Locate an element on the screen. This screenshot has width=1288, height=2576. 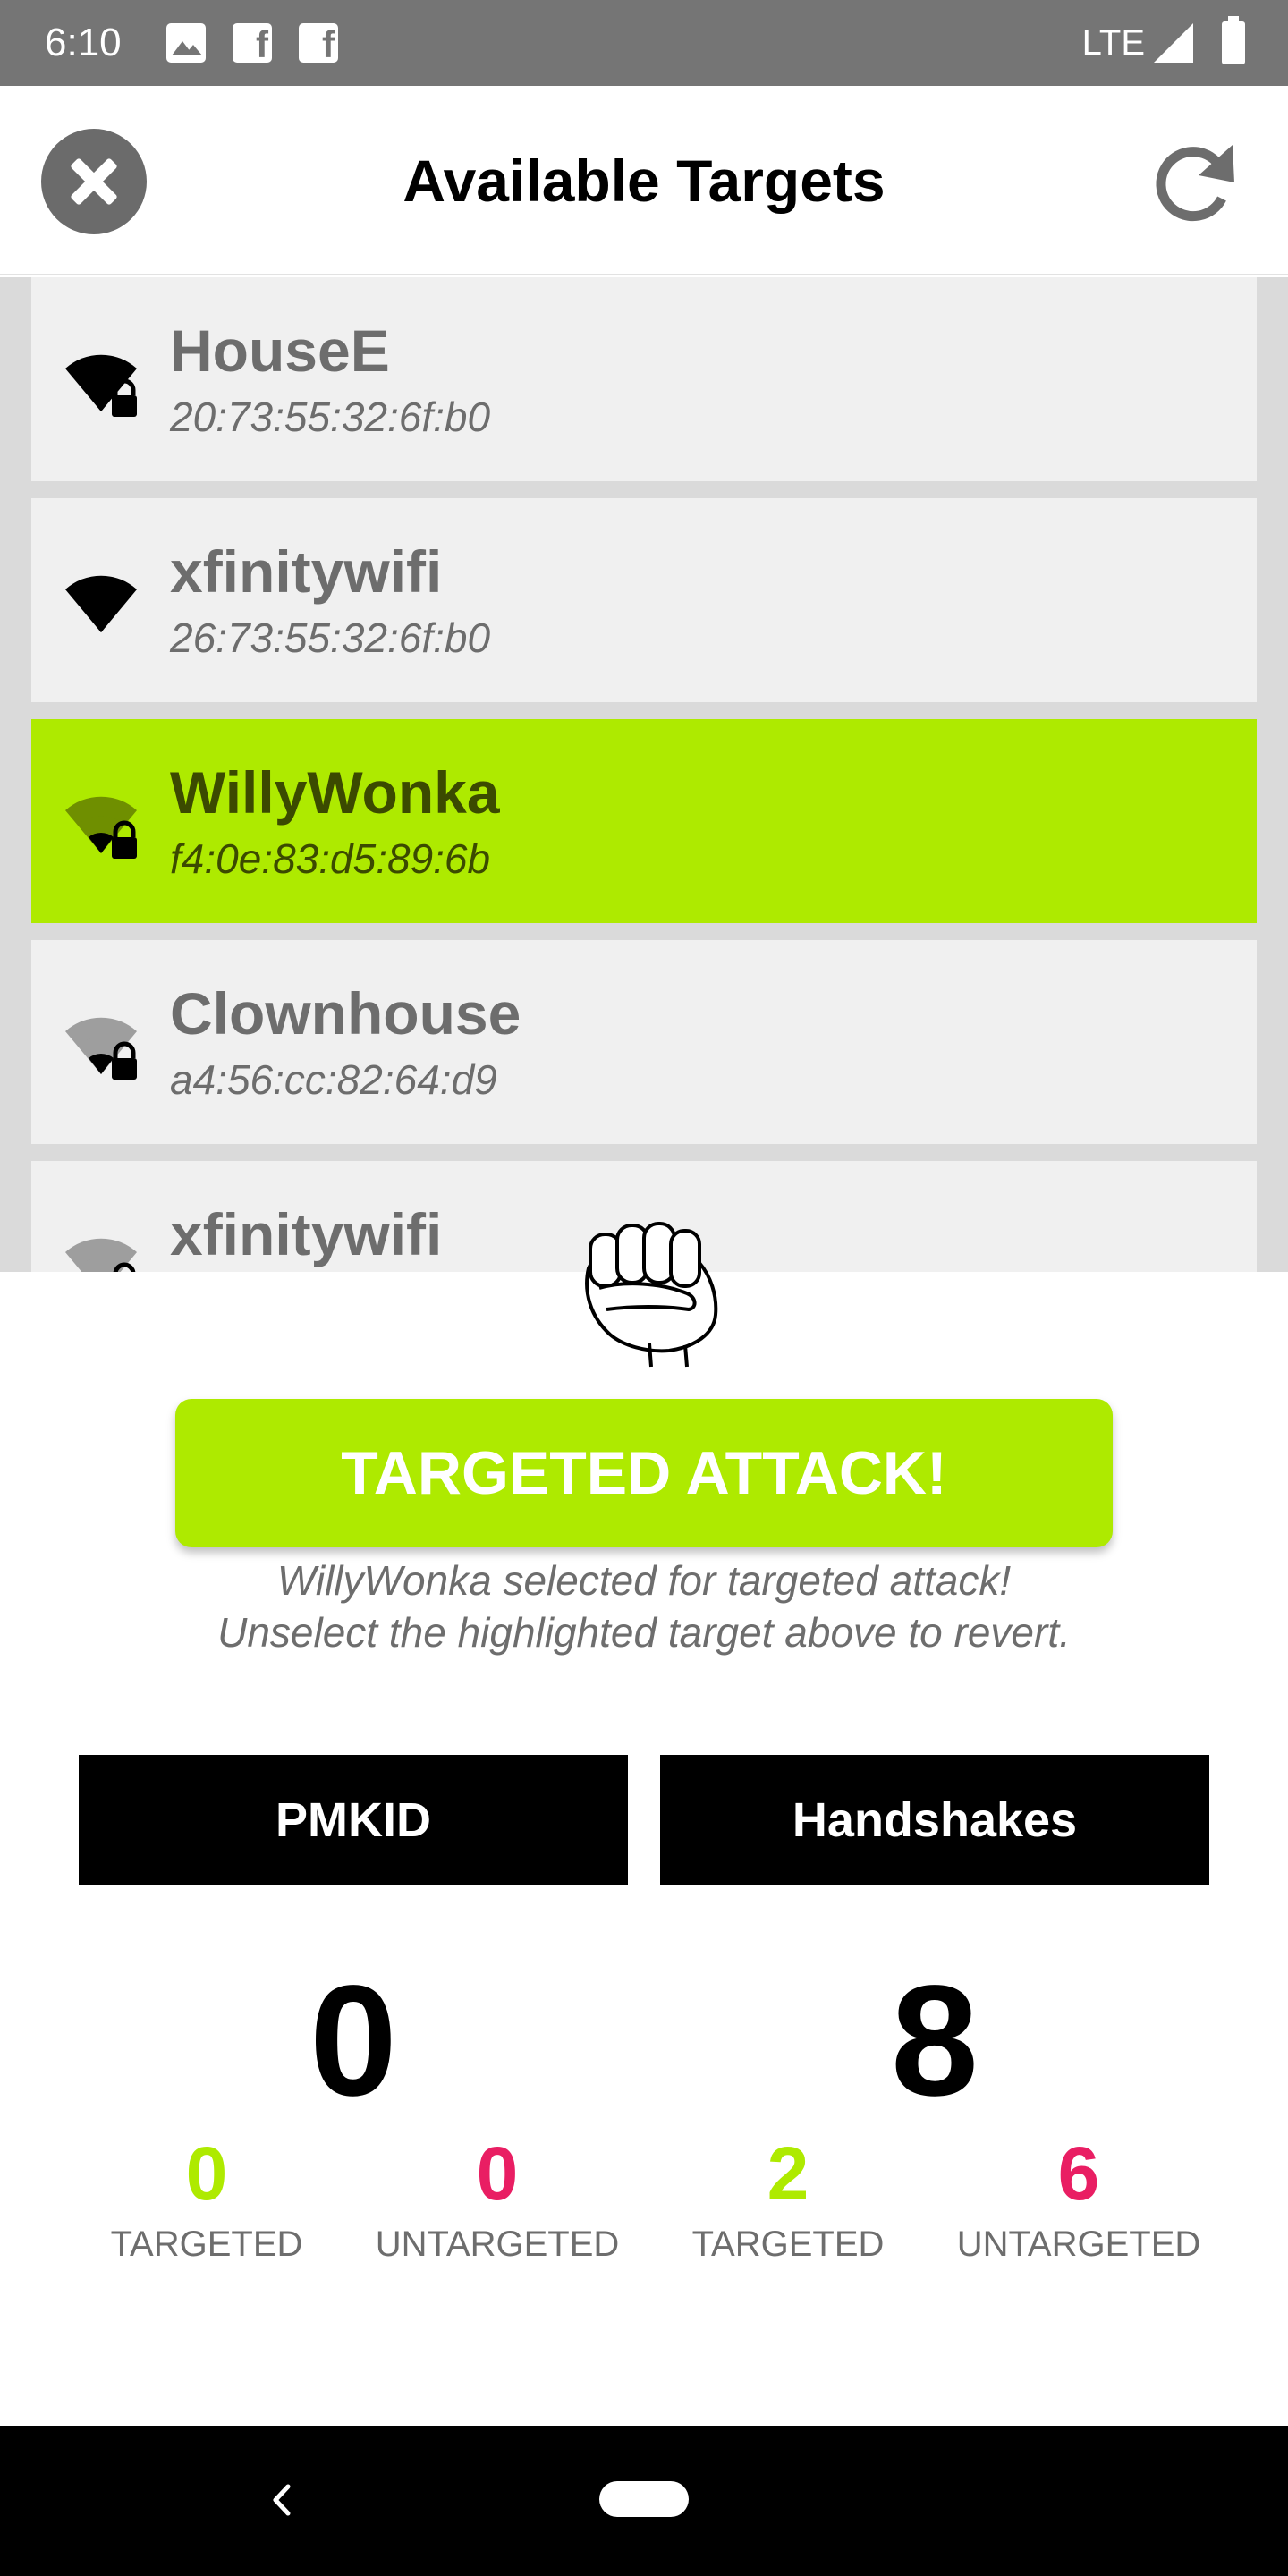
network-type: LTE is located at coordinates (1113, 43).